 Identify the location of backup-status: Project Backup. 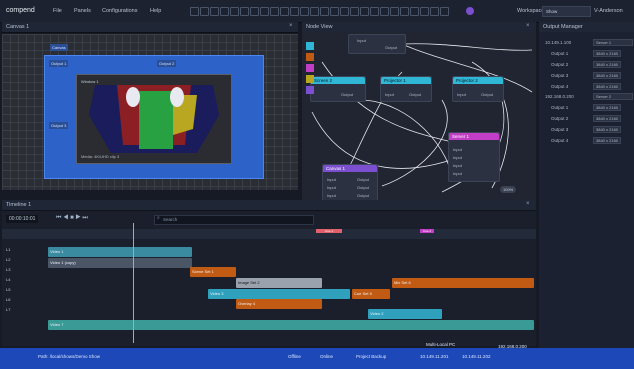
(371, 356).